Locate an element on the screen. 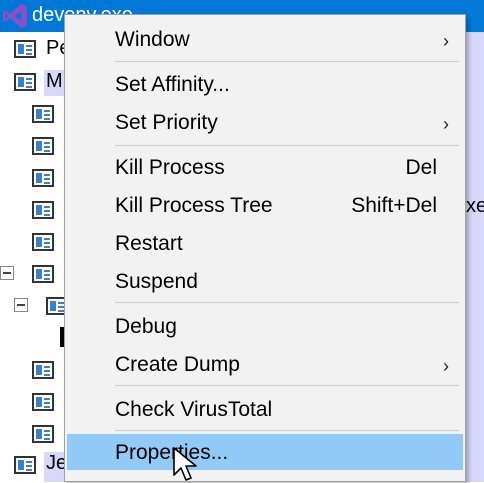 The height and width of the screenshot is (483, 484). menu-item-label: Check VirusTotal is located at coordinates (194, 409).